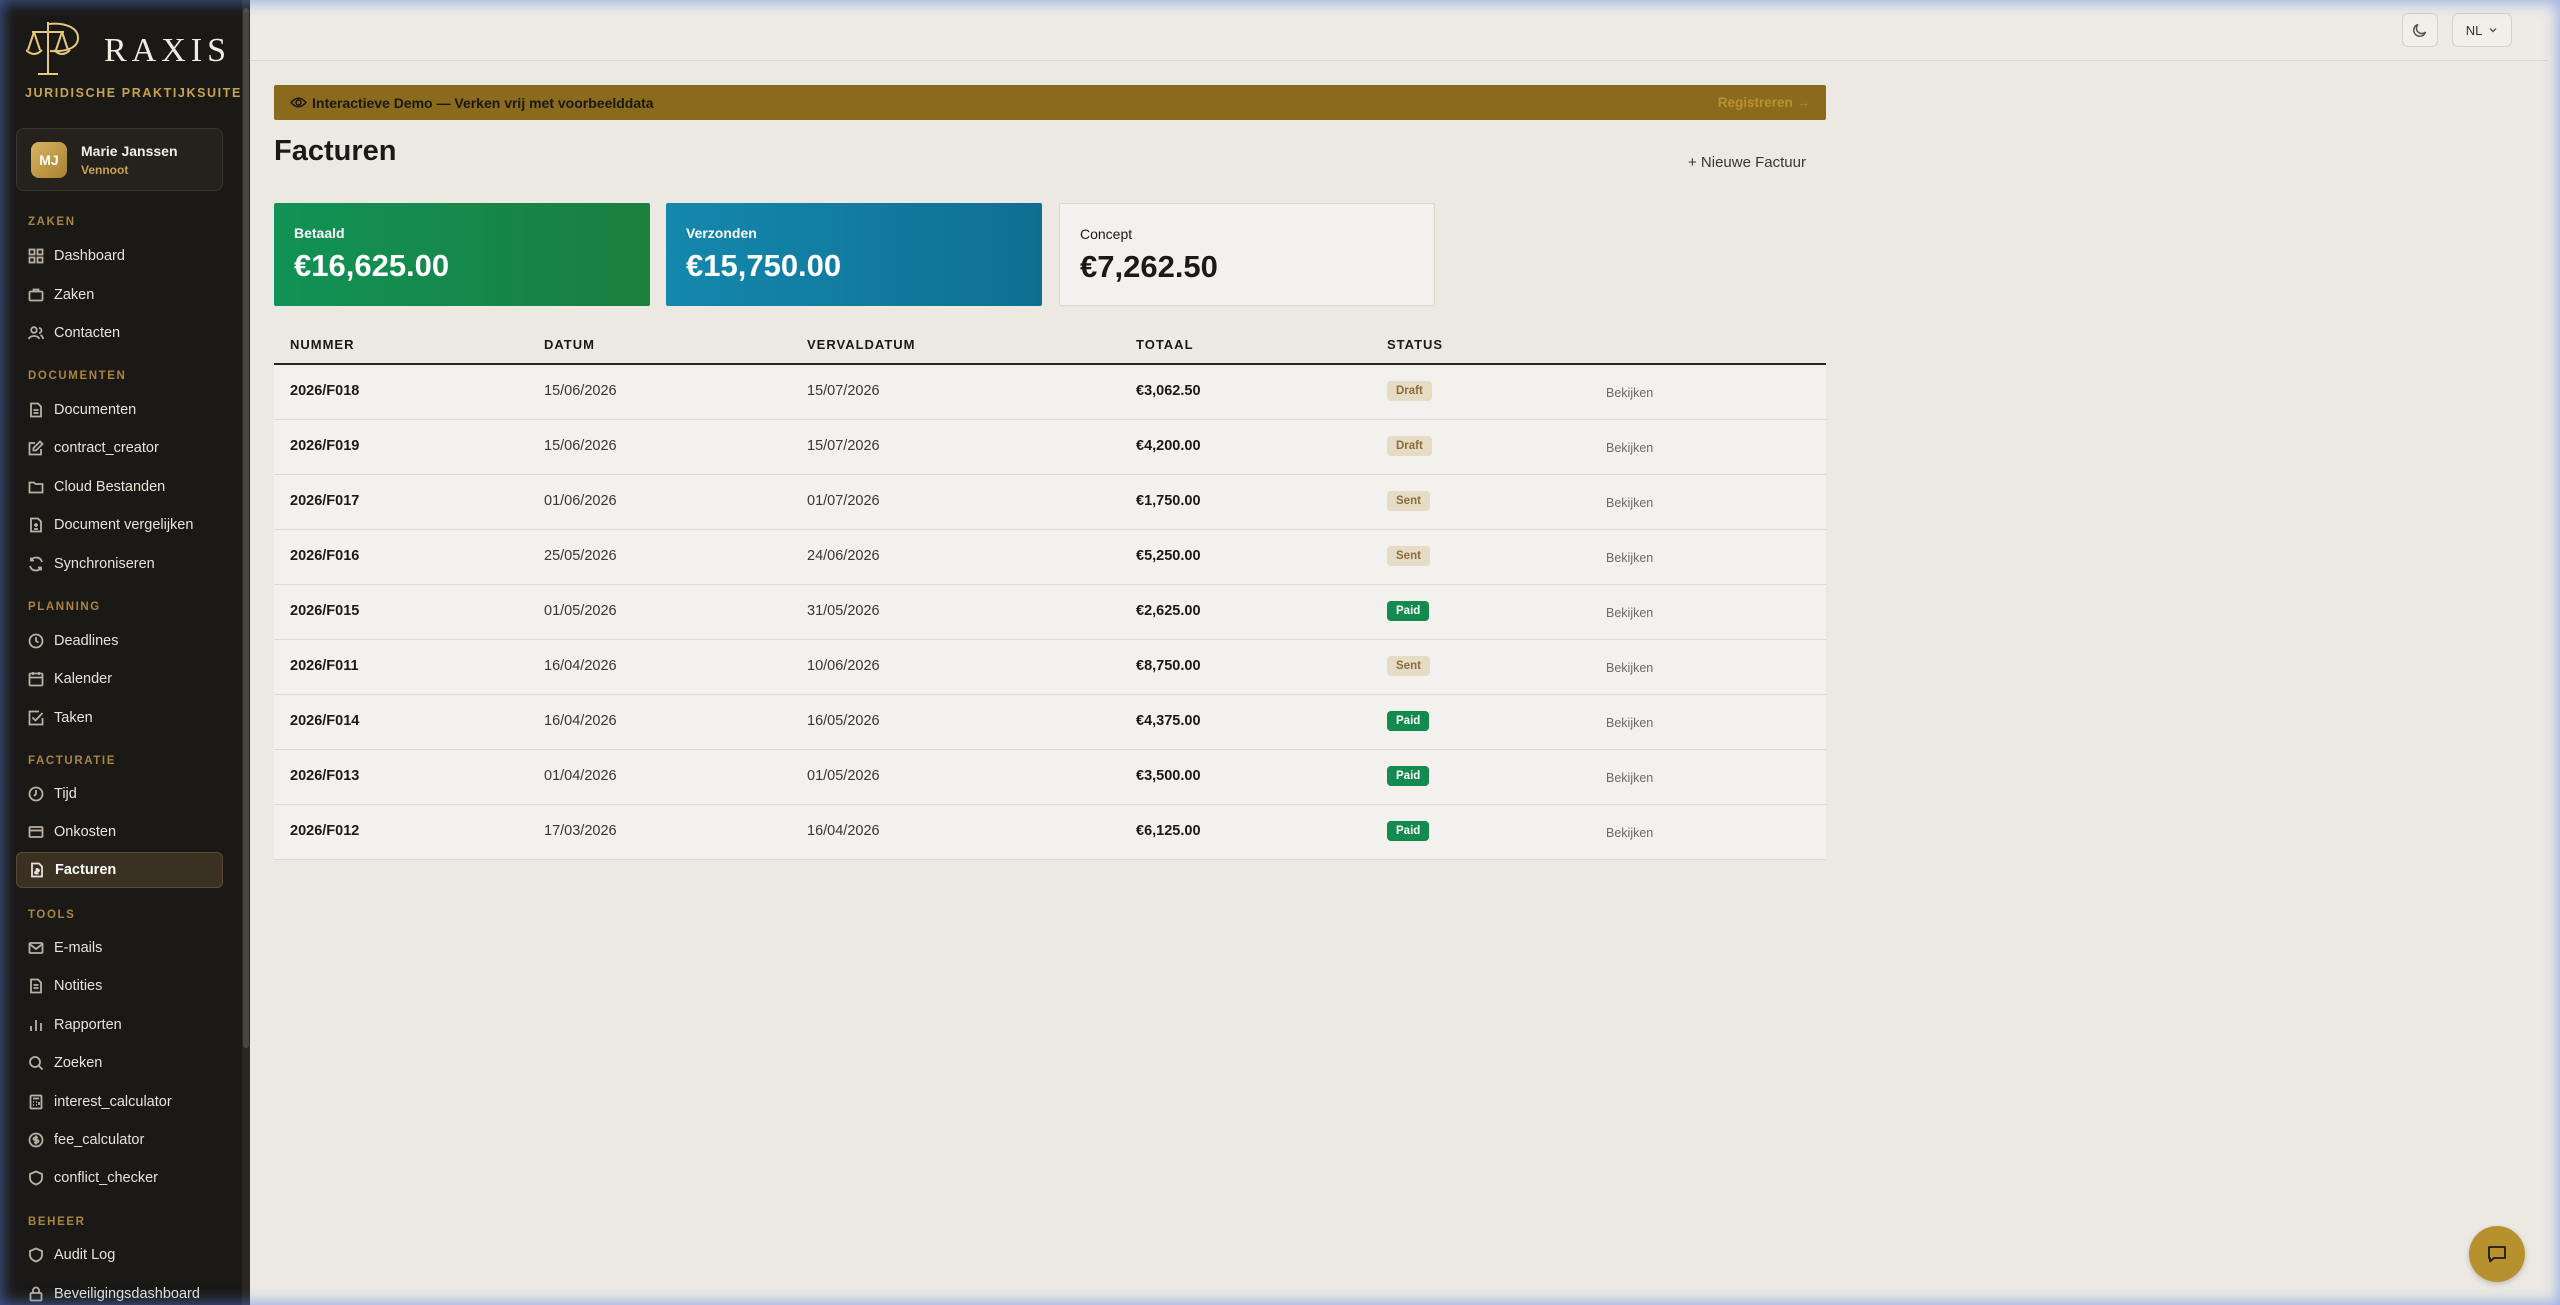  Describe the element at coordinates (325, 446) in the screenshot. I see `invoice-number: 2026/F019` at that location.